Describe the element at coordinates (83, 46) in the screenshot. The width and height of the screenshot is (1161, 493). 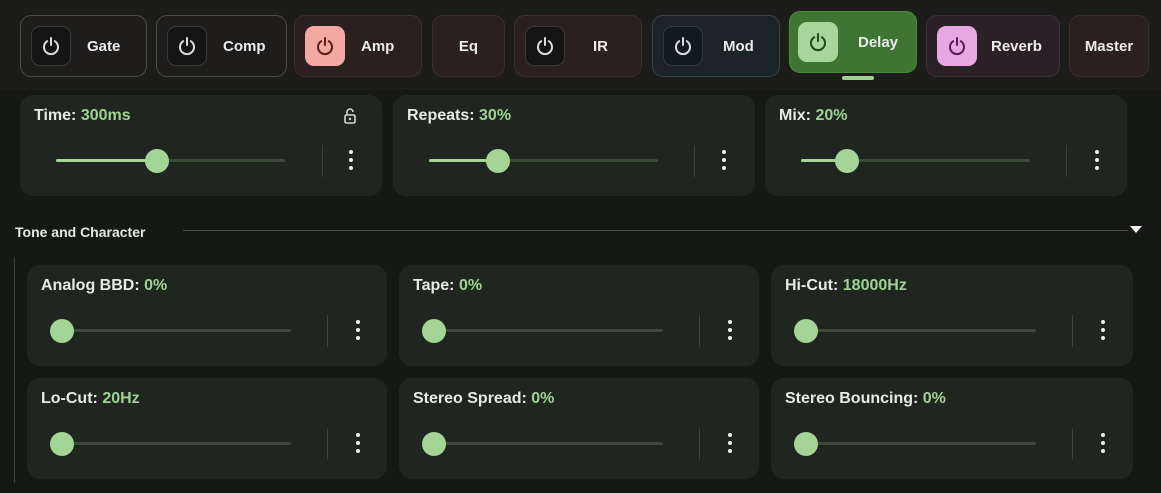
I see `tab-gate: Gate` at that location.